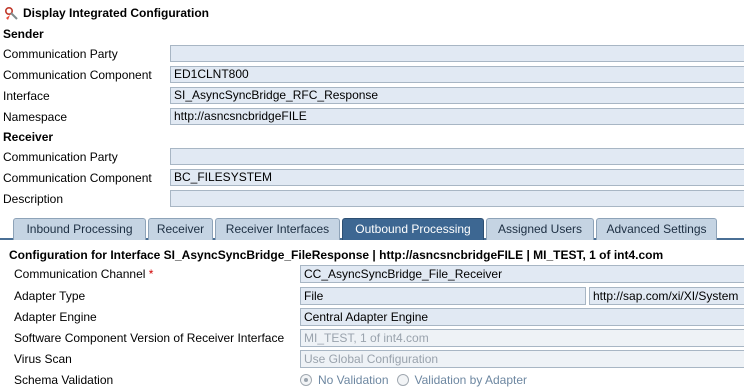  What do you see at coordinates (80, 274) in the screenshot?
I see `communication-channel-label: Communication Channel` at bounding box center [80, 274].